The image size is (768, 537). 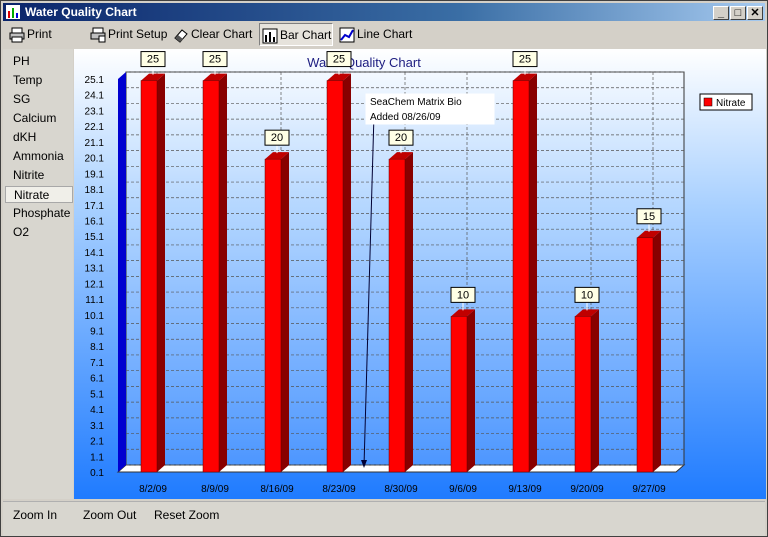 What do you see at coordinates (95, 111) in the screenshot?
I see `y-tick-label: 23.1` at bounding box center [95, 111].